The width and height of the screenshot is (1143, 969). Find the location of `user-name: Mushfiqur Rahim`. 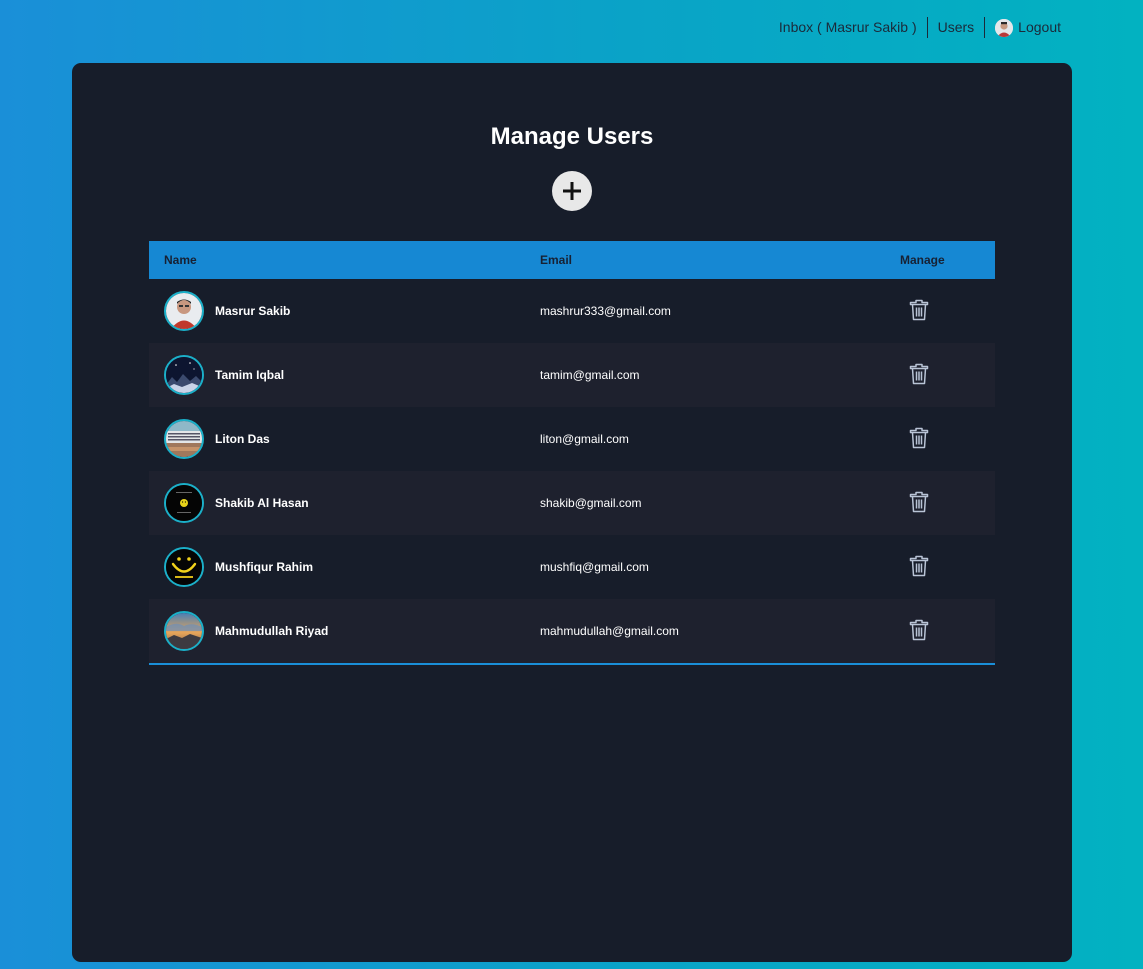

user-name: Mushfiqur Rahim is located at coordinates (264, 567).